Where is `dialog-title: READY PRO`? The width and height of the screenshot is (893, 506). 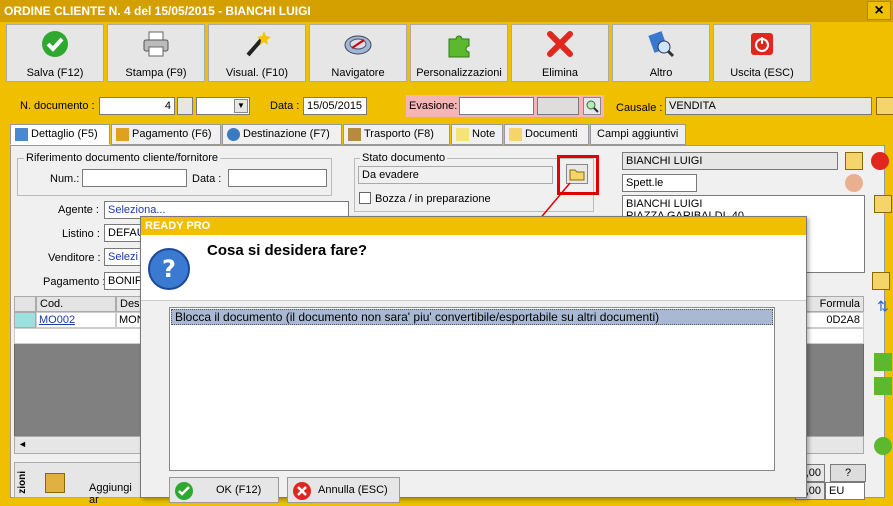 dialog-title: READY PRO is located at coordinates (473, 226).